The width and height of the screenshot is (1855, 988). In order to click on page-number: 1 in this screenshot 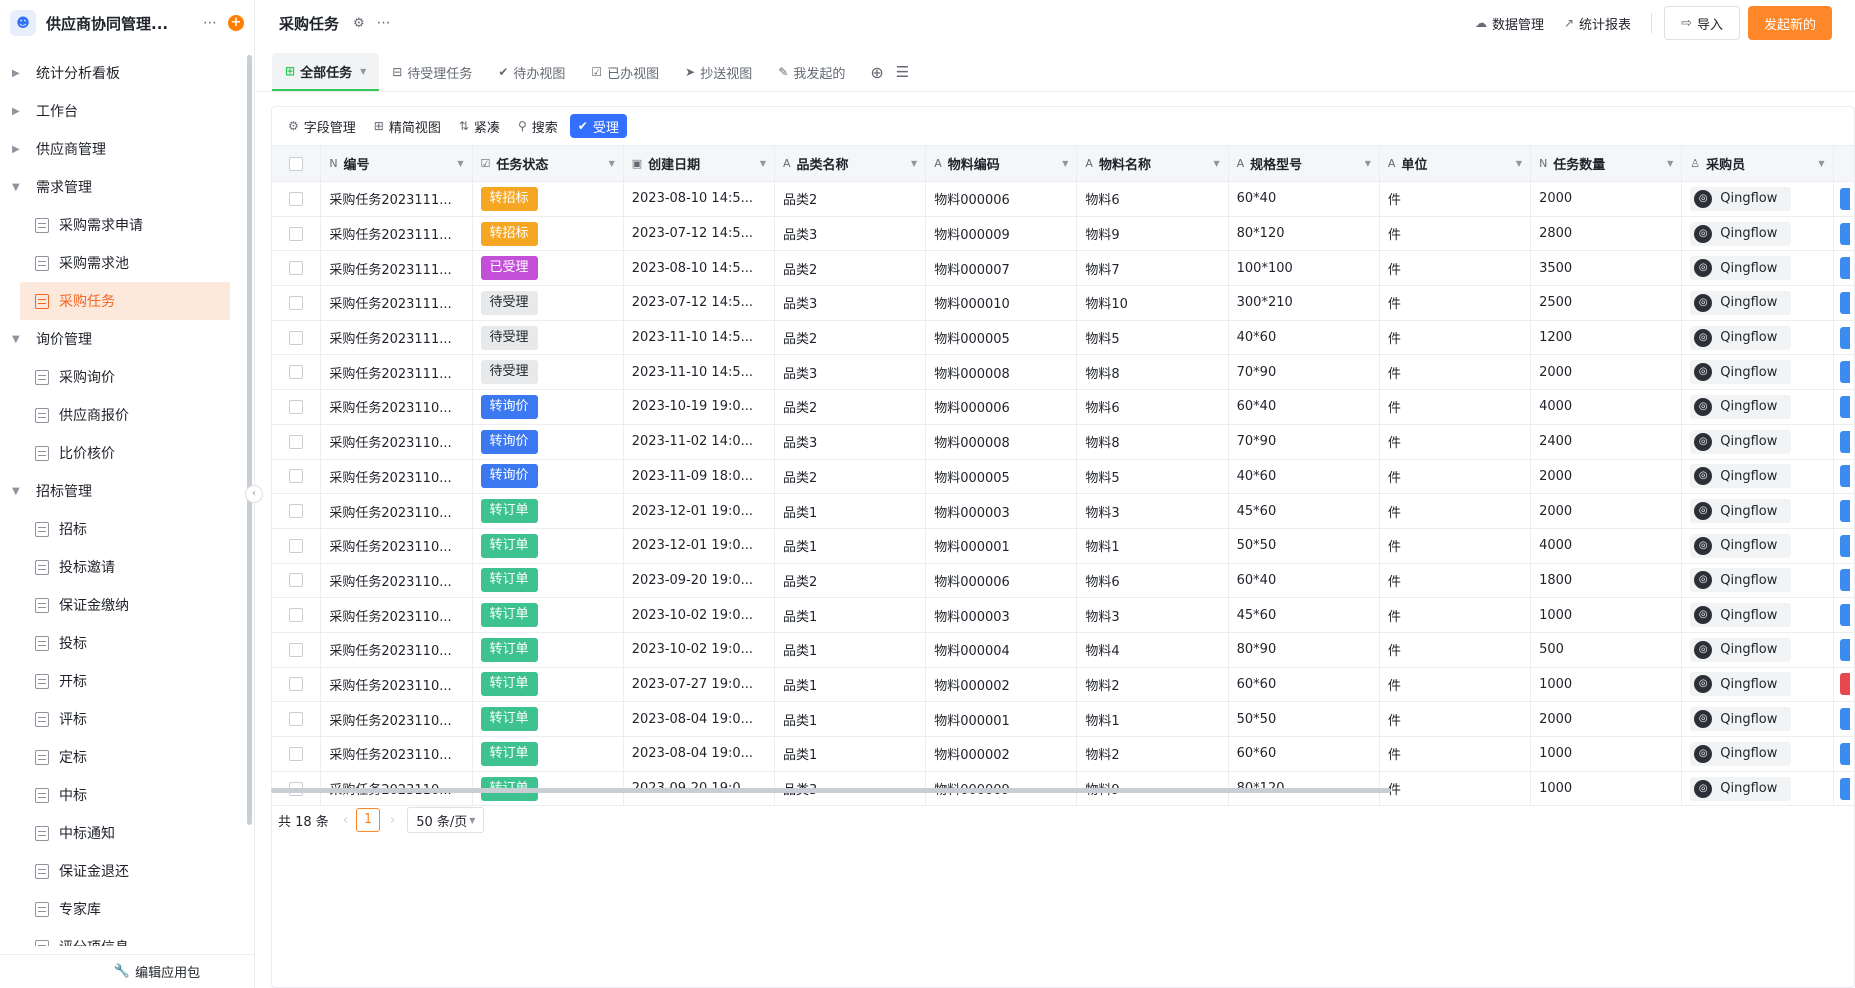, I will do `click(368, 820)`.